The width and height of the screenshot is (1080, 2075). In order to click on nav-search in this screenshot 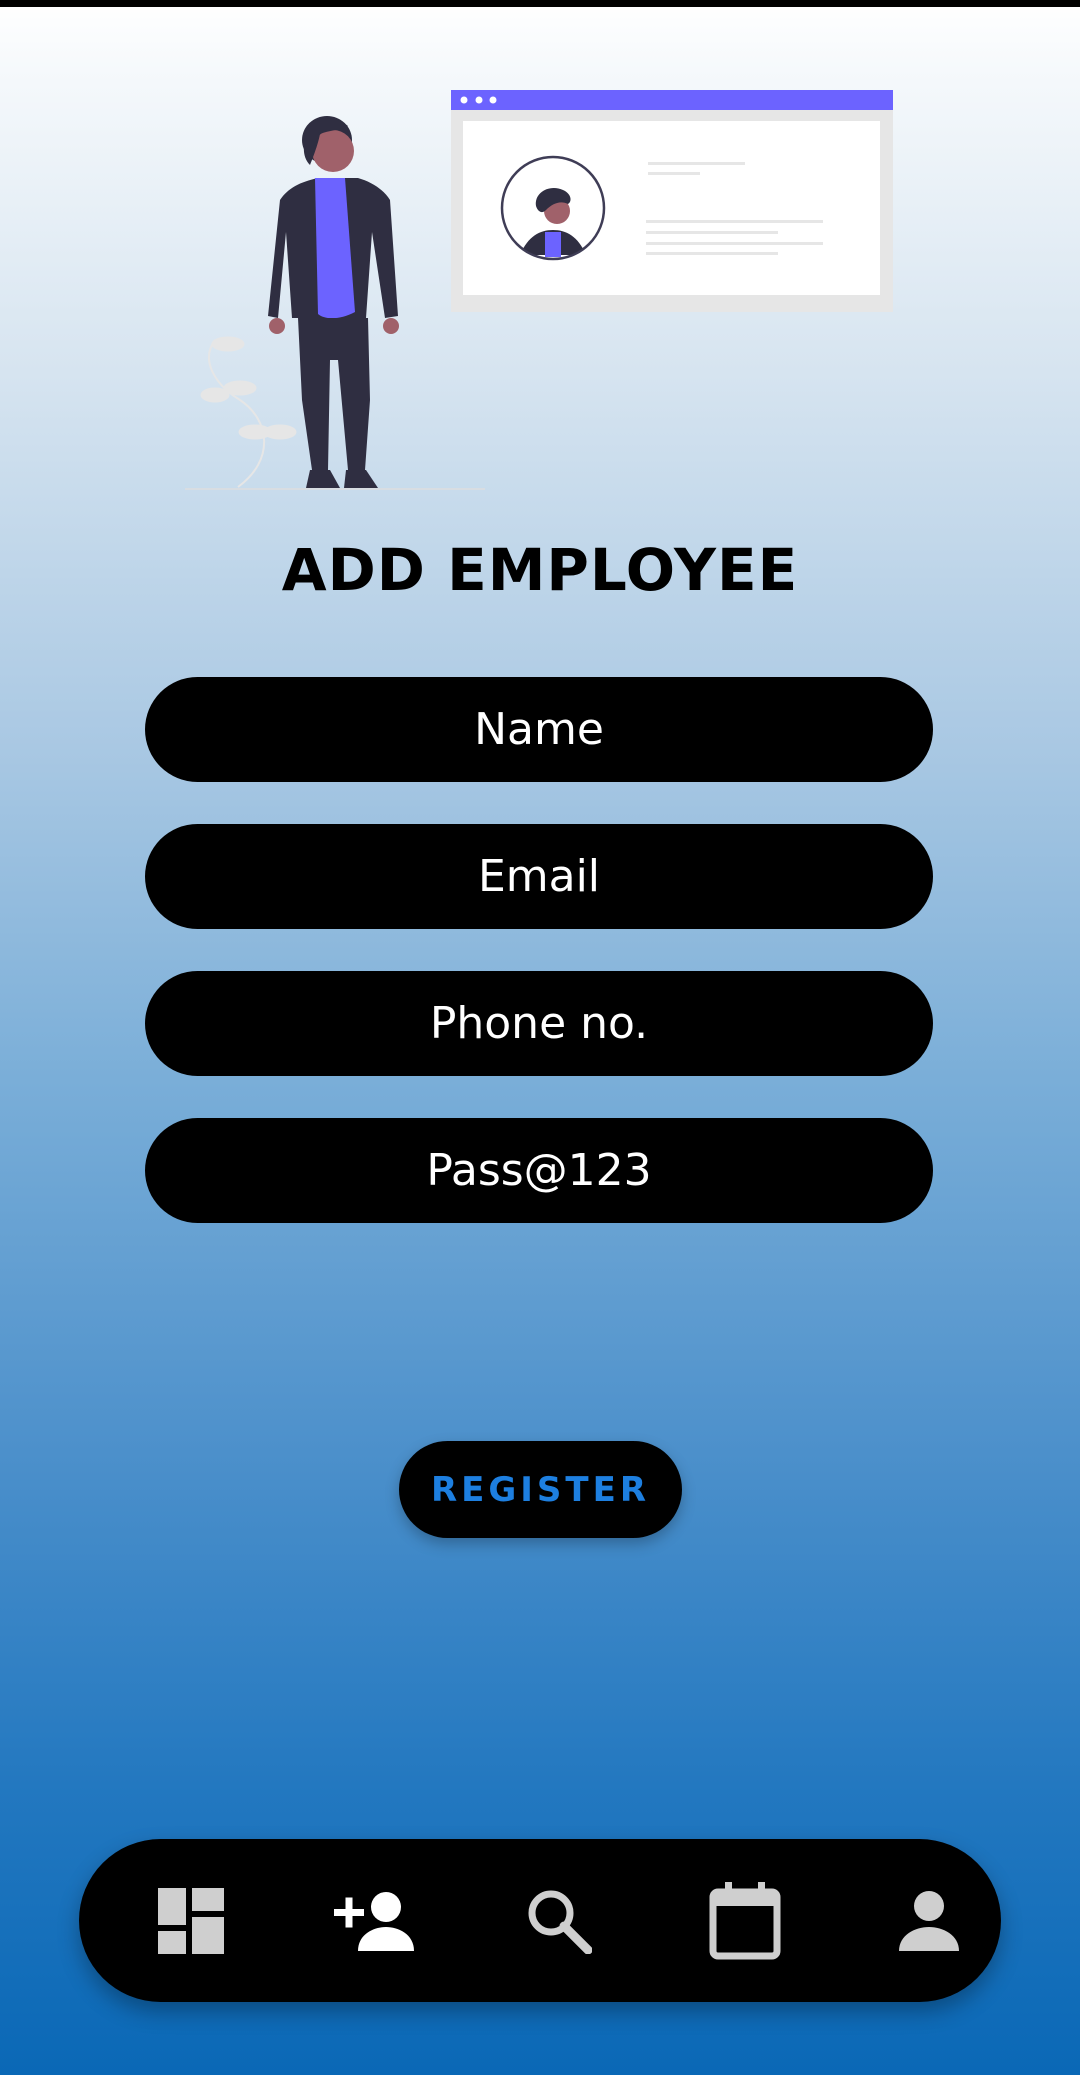, I will do `click(559, 1920)`.